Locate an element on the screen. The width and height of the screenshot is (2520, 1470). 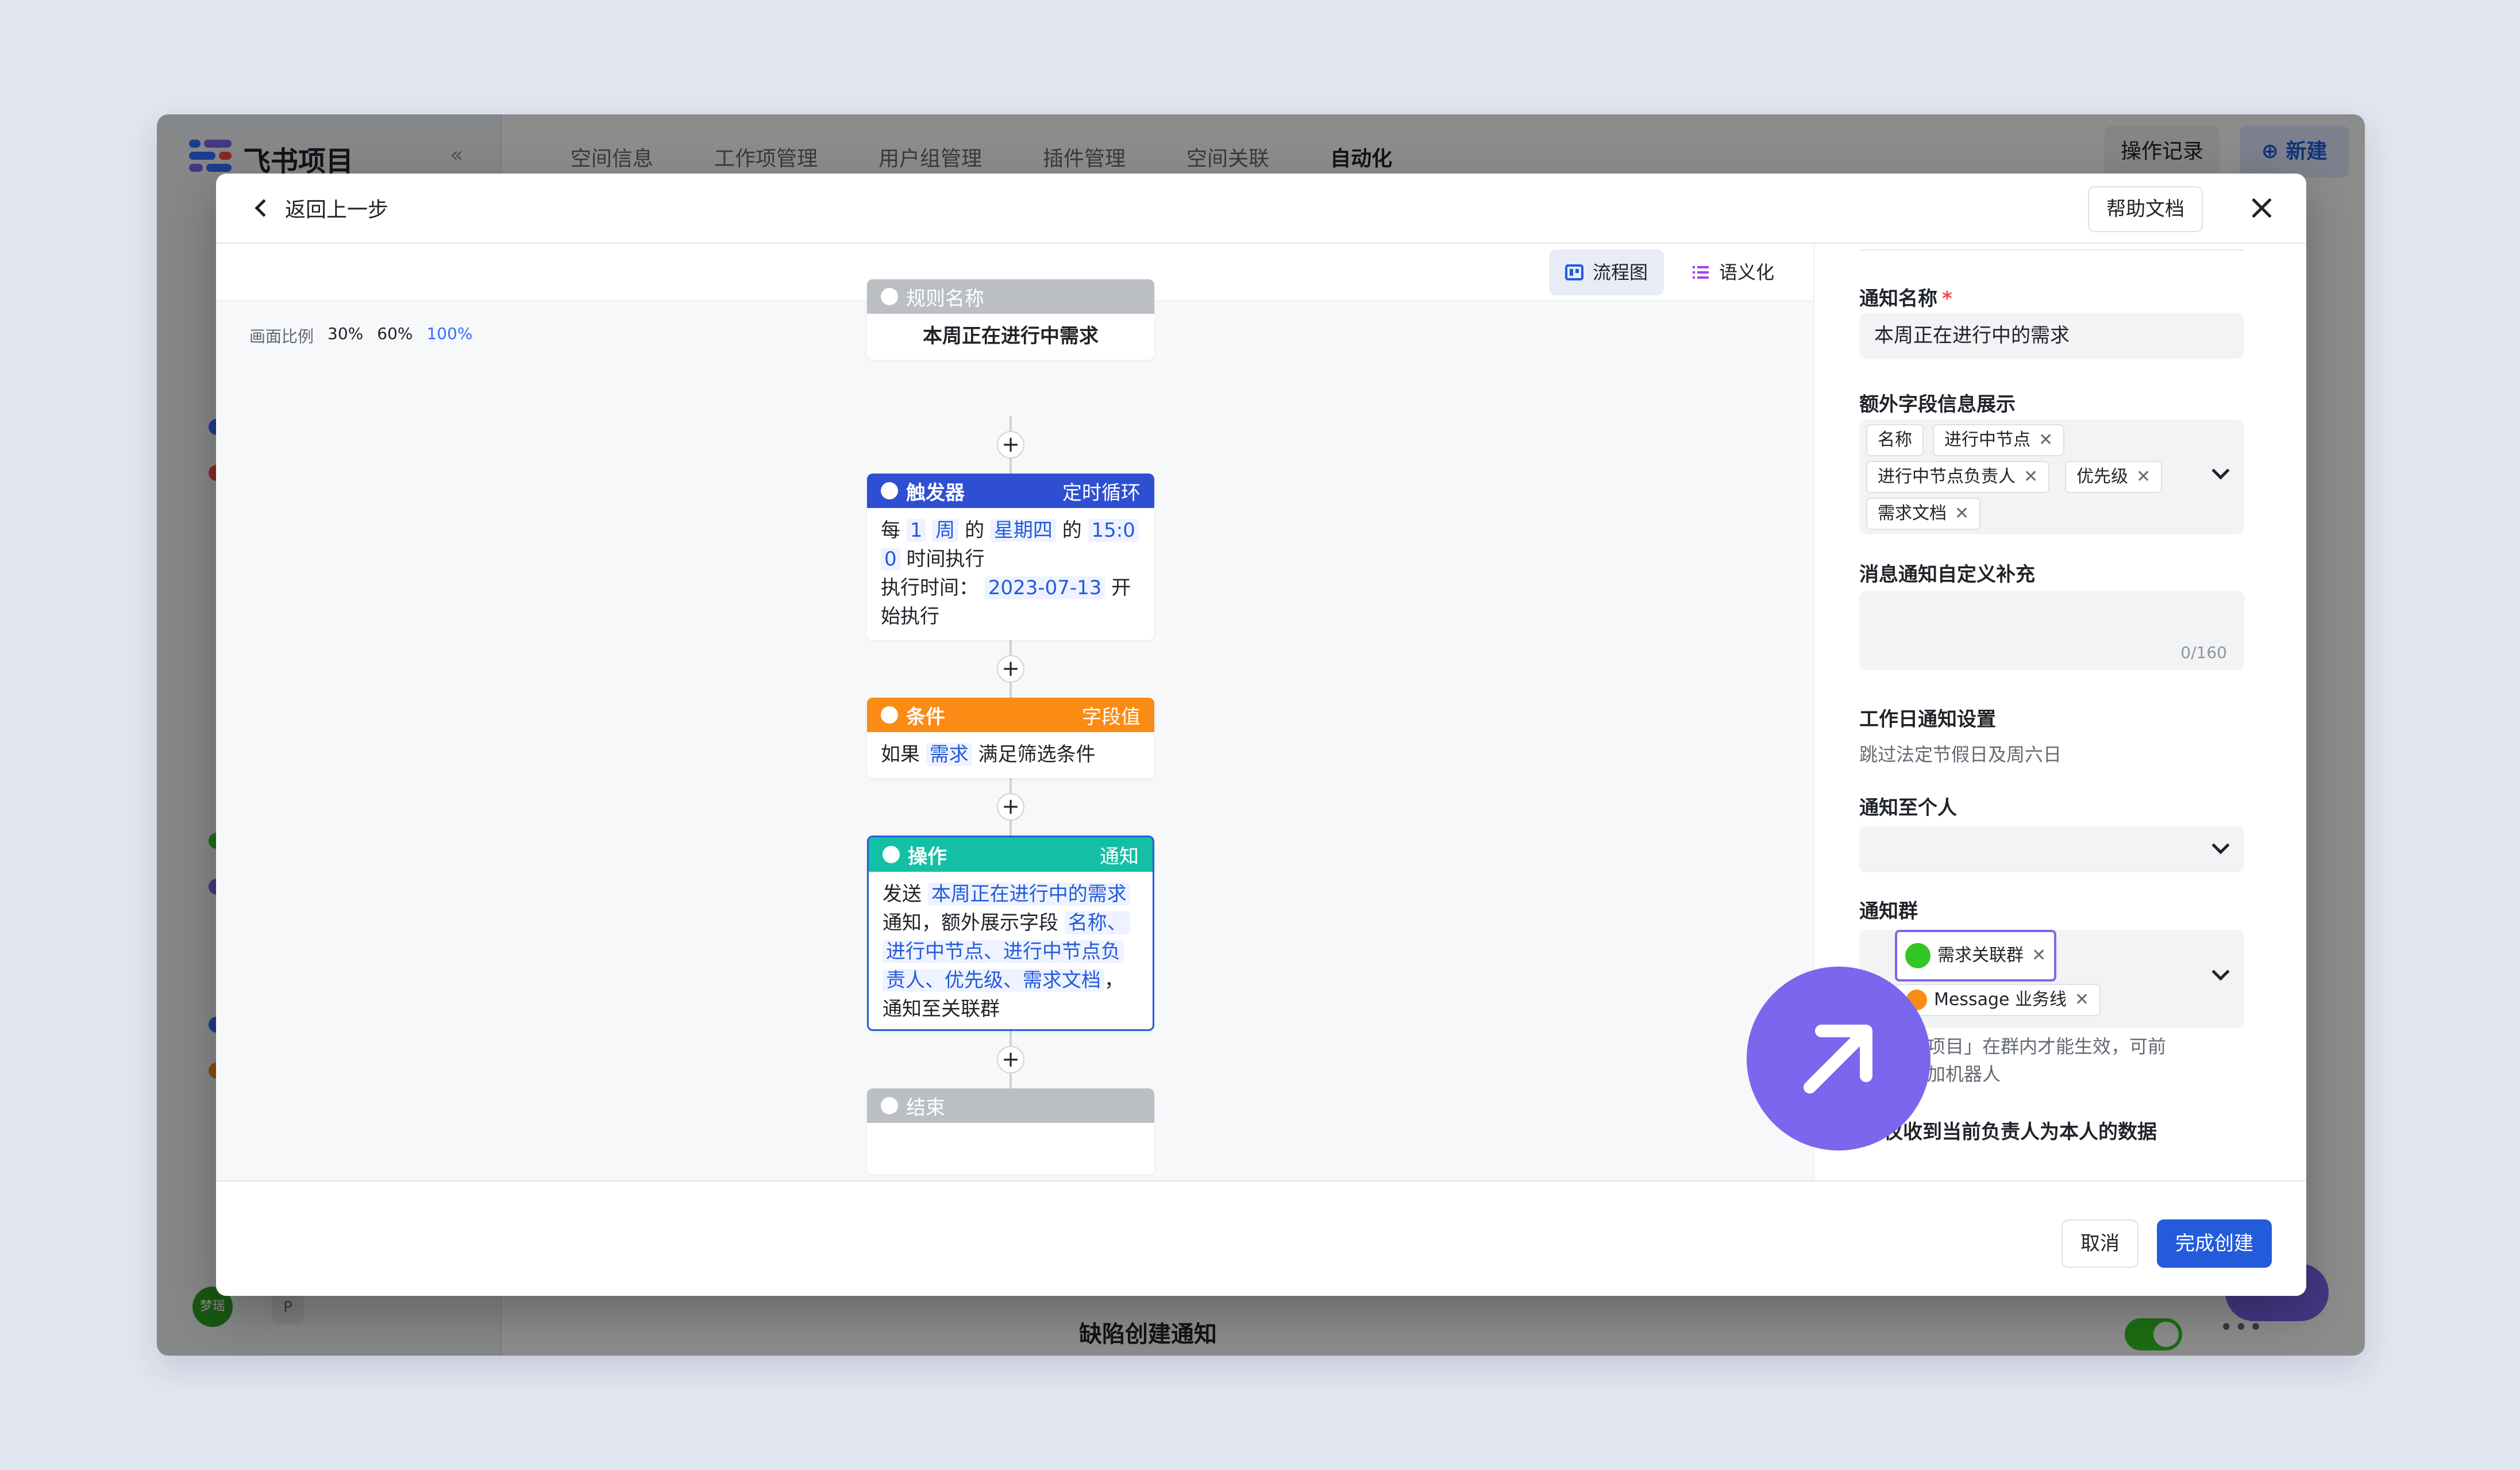
condition-type: 字段值 is located at coordinates (1111, 717).